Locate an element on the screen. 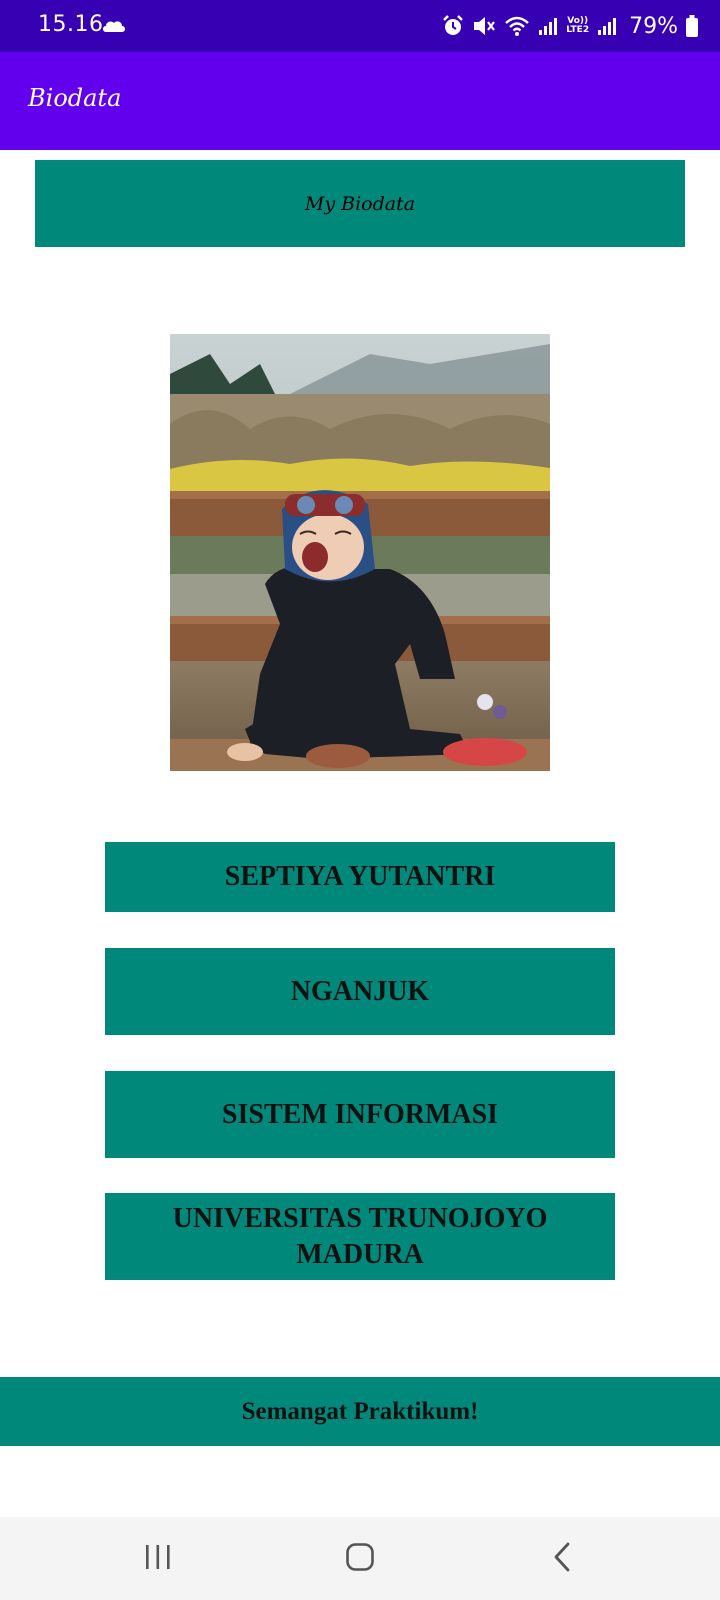 The width and height of the screenshot is (720, 1600). app-title: Biodata is located at coordinates (75, 98).